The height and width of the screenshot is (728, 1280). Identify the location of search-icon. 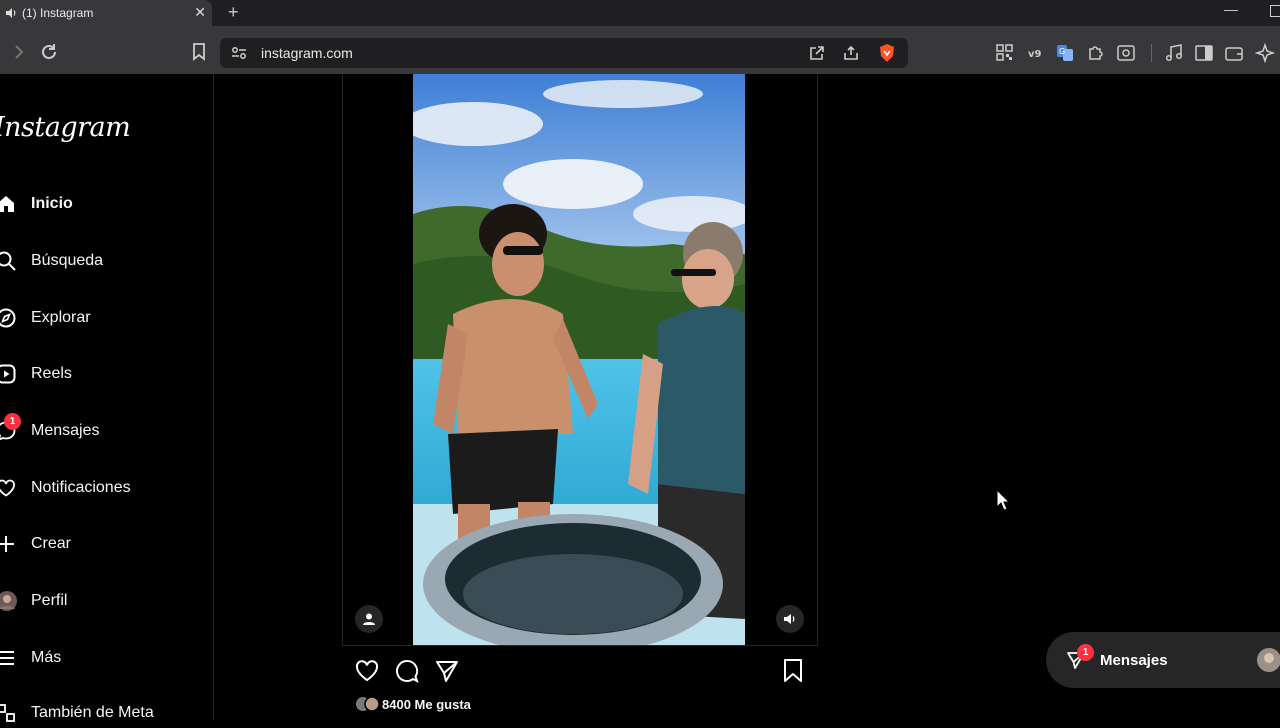
(8, 261).